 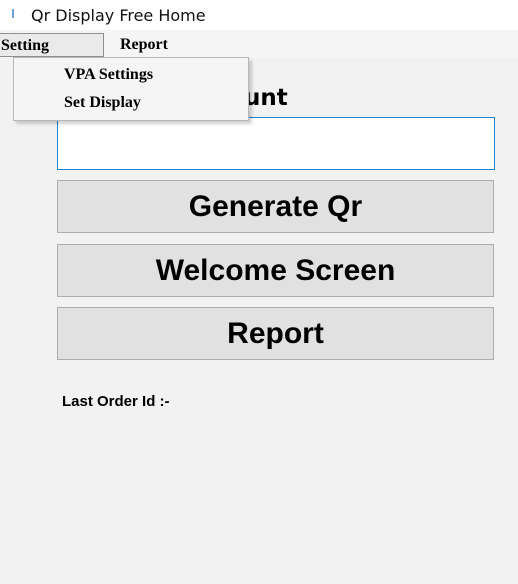 I want to click on amount-input, so click(x=276, y=143).